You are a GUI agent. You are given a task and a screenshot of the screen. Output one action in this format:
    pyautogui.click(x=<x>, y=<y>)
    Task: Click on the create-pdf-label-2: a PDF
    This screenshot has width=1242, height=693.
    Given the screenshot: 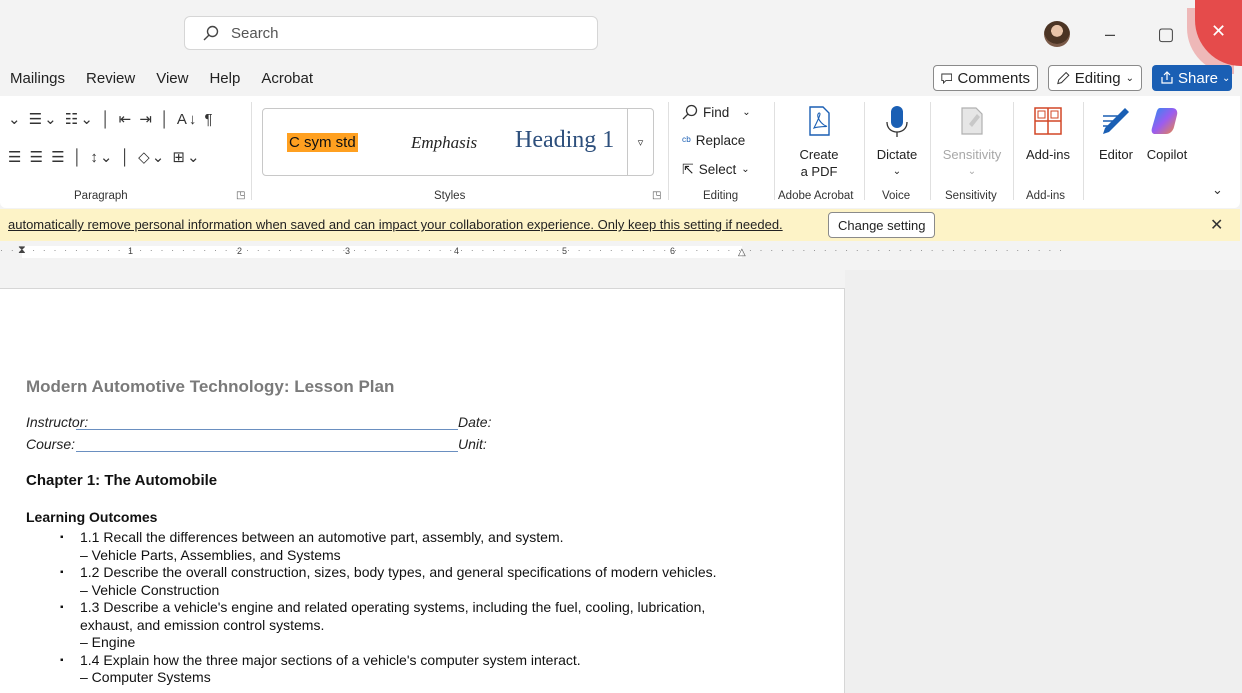 What is the action you would take?
    pyautogui.click(x=819, y=171)
    